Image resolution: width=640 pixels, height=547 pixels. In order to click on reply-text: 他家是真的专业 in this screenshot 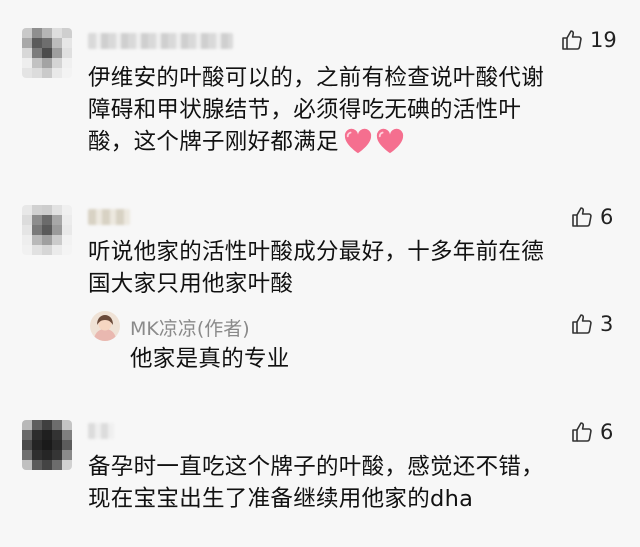, I will do `click(210, 359)`.